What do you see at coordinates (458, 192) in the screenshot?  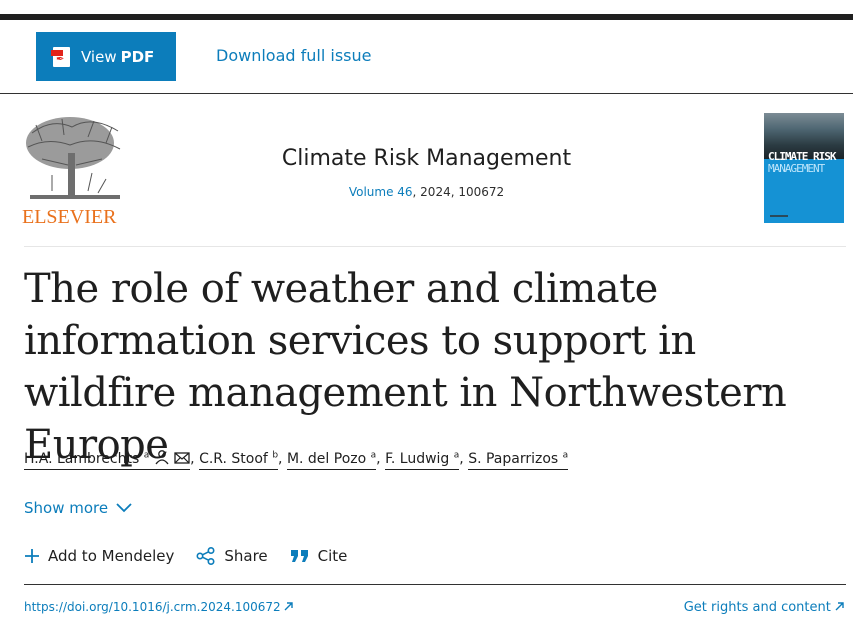 I see `volume-details: , 2024, 100672` at bounding box center [458, 192].